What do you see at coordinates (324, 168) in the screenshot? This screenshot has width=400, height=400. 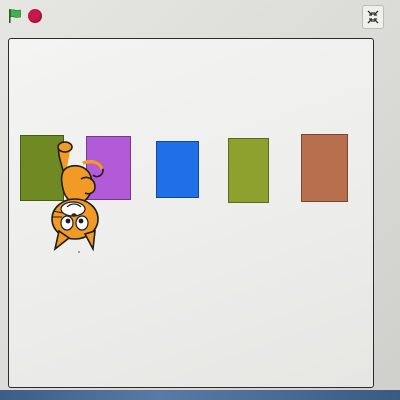 I see `block-brown` at bounding box center [324, 168].